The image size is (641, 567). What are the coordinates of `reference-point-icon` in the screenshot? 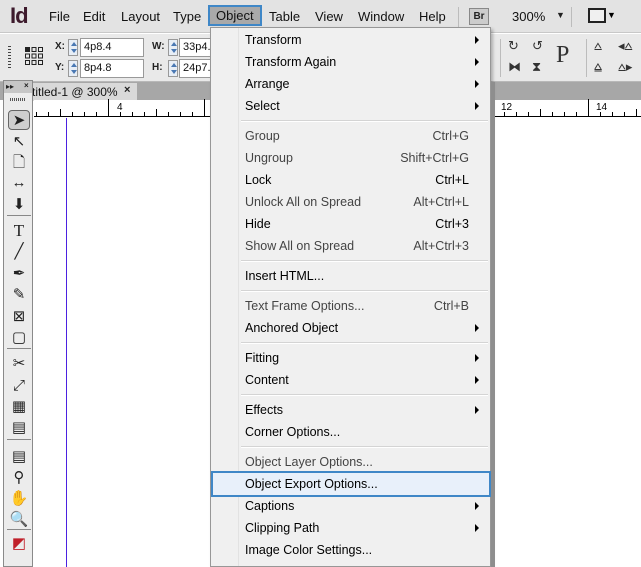 It's located at (34, 56).